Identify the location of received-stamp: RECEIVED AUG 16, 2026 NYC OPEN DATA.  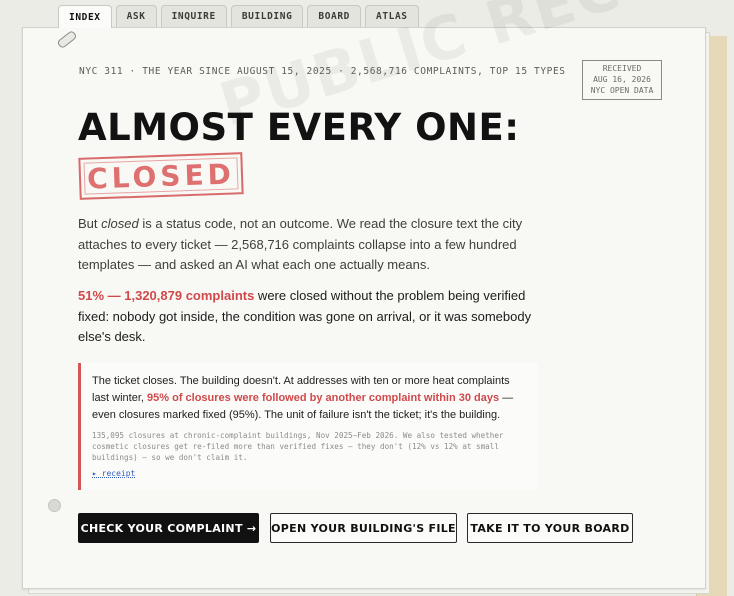
(622, 80).